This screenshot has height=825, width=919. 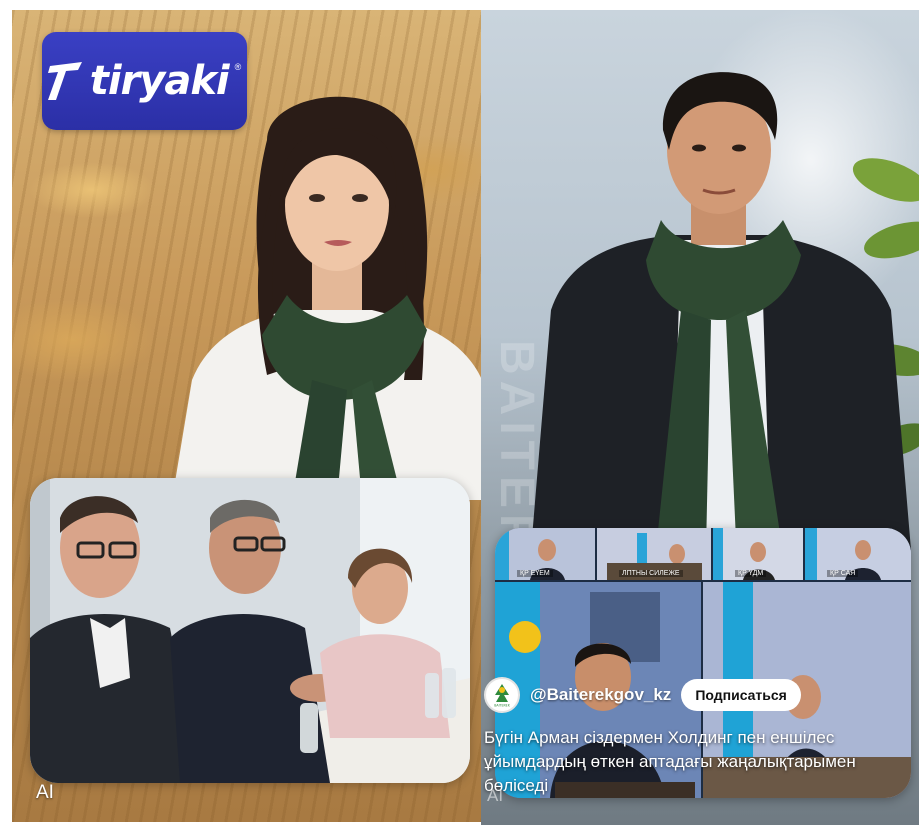 I want to click on avatar-caption: BAITEREK, so click(x=502, y=706).